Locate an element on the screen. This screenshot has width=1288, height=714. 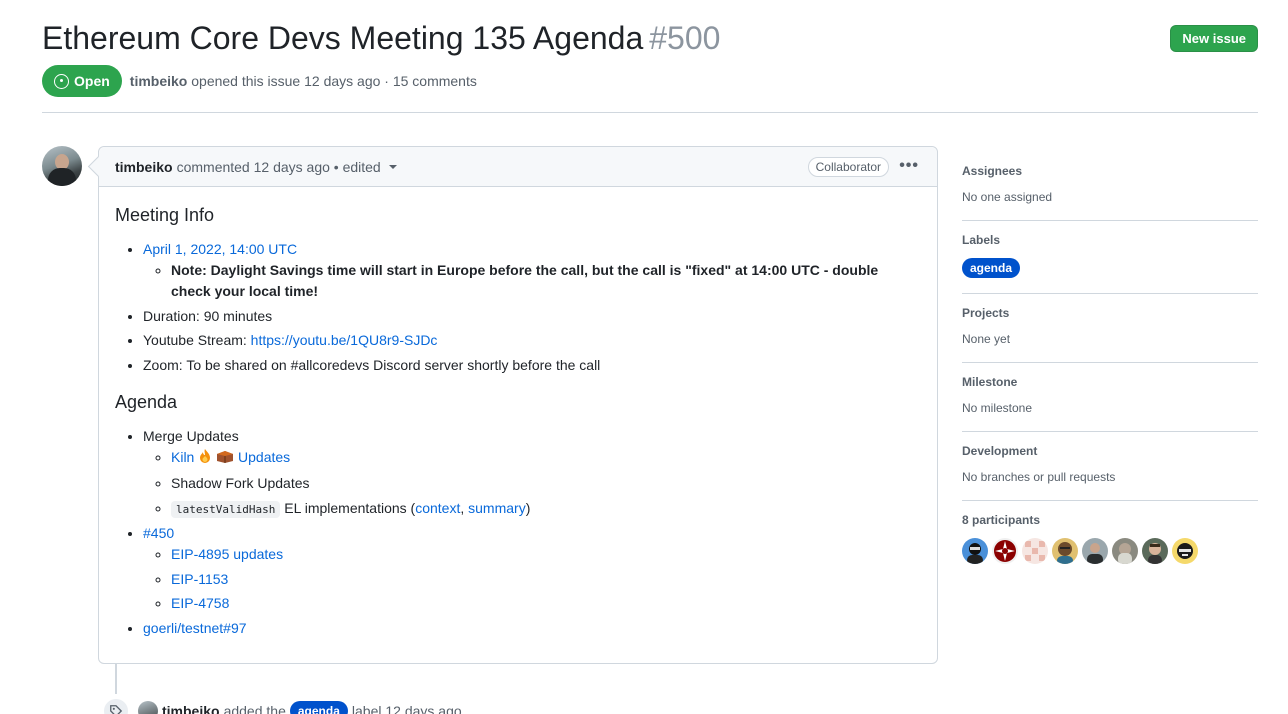
milestone-heading: Milestone is located at coordinates (1110, 382).